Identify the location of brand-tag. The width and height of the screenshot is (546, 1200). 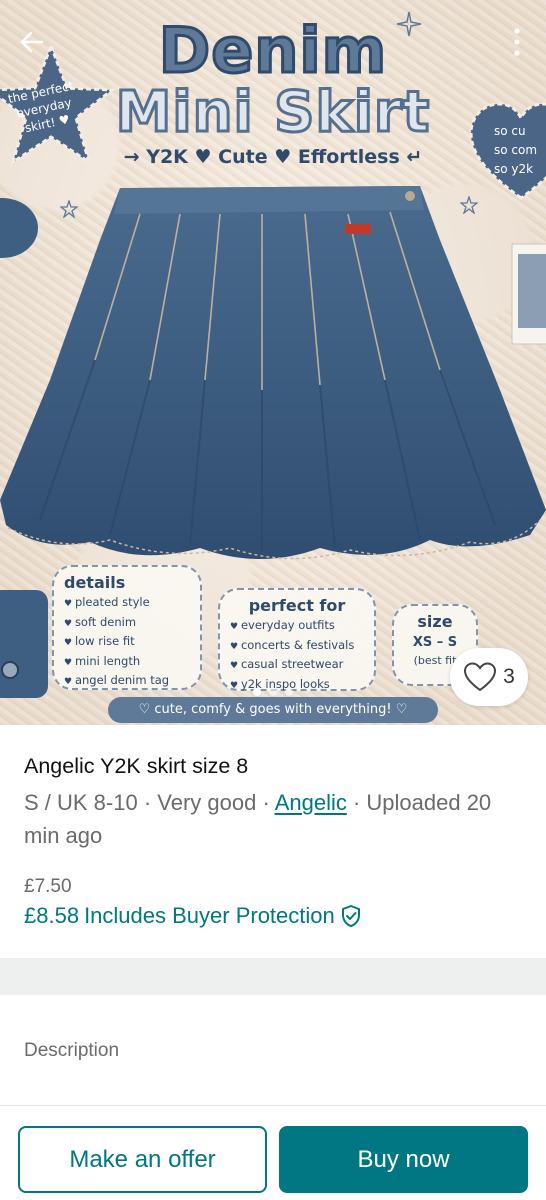
(358, 229).